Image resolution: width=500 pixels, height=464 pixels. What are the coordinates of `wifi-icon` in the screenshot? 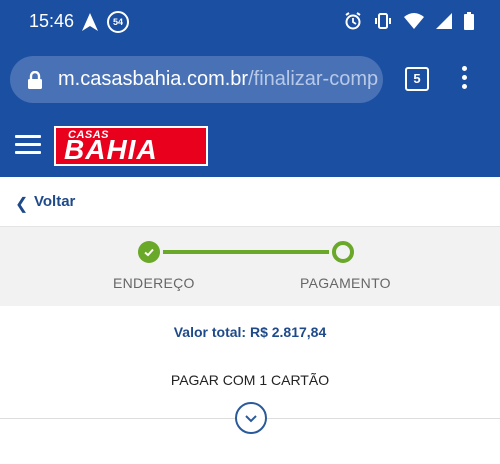 It's located at (414, 21).